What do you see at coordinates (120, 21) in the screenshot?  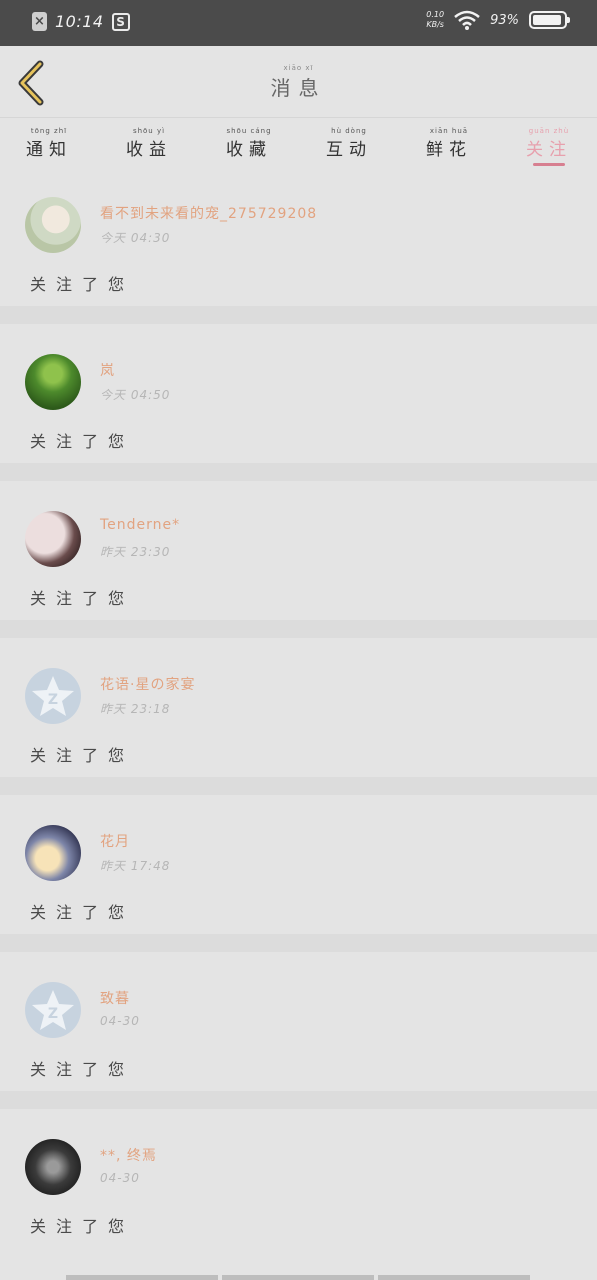 I see `s-app-icon: S` at bounding box center [120, 21].